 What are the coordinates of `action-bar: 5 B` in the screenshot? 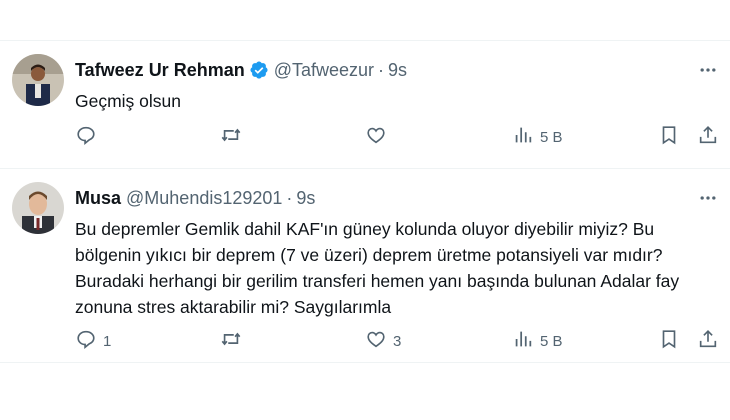 It's located at (393, 137).